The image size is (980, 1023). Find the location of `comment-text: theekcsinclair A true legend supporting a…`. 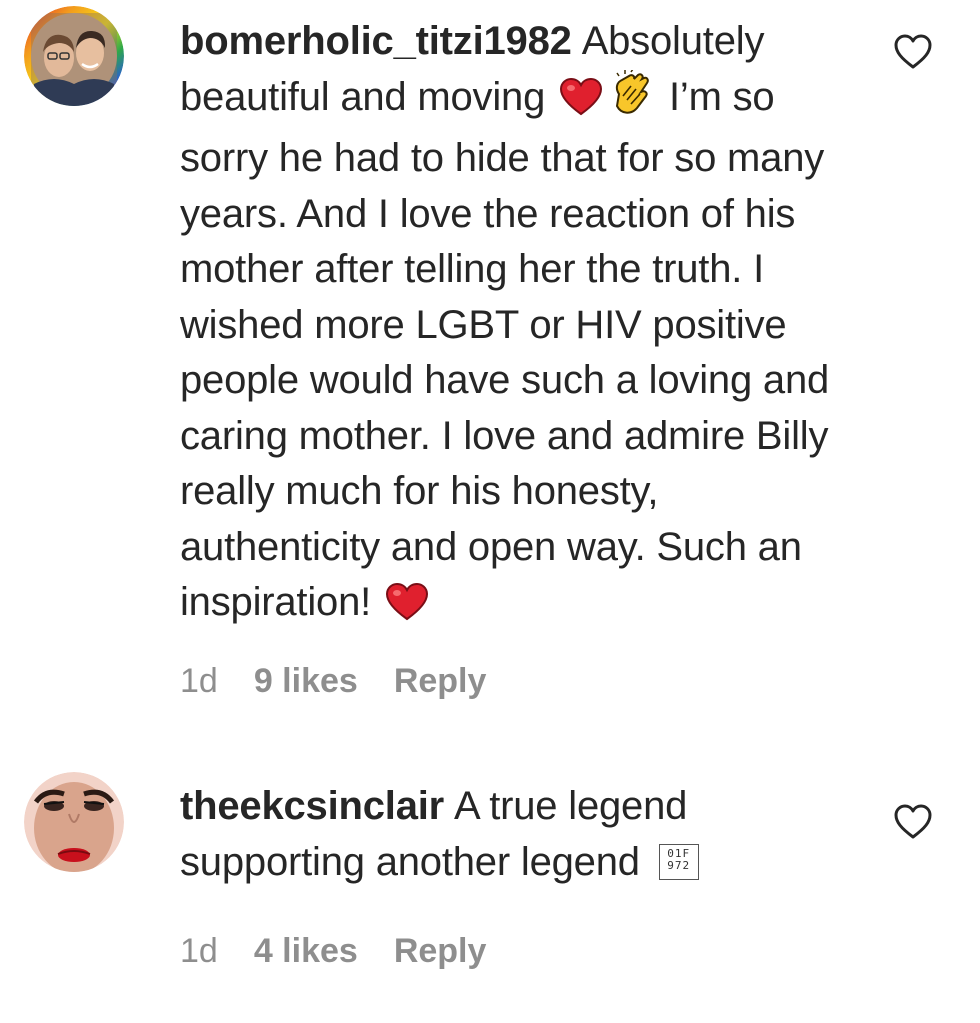

comment-text: theekcsinclair A true legend supporting a… is located at coordinates (517, 834).